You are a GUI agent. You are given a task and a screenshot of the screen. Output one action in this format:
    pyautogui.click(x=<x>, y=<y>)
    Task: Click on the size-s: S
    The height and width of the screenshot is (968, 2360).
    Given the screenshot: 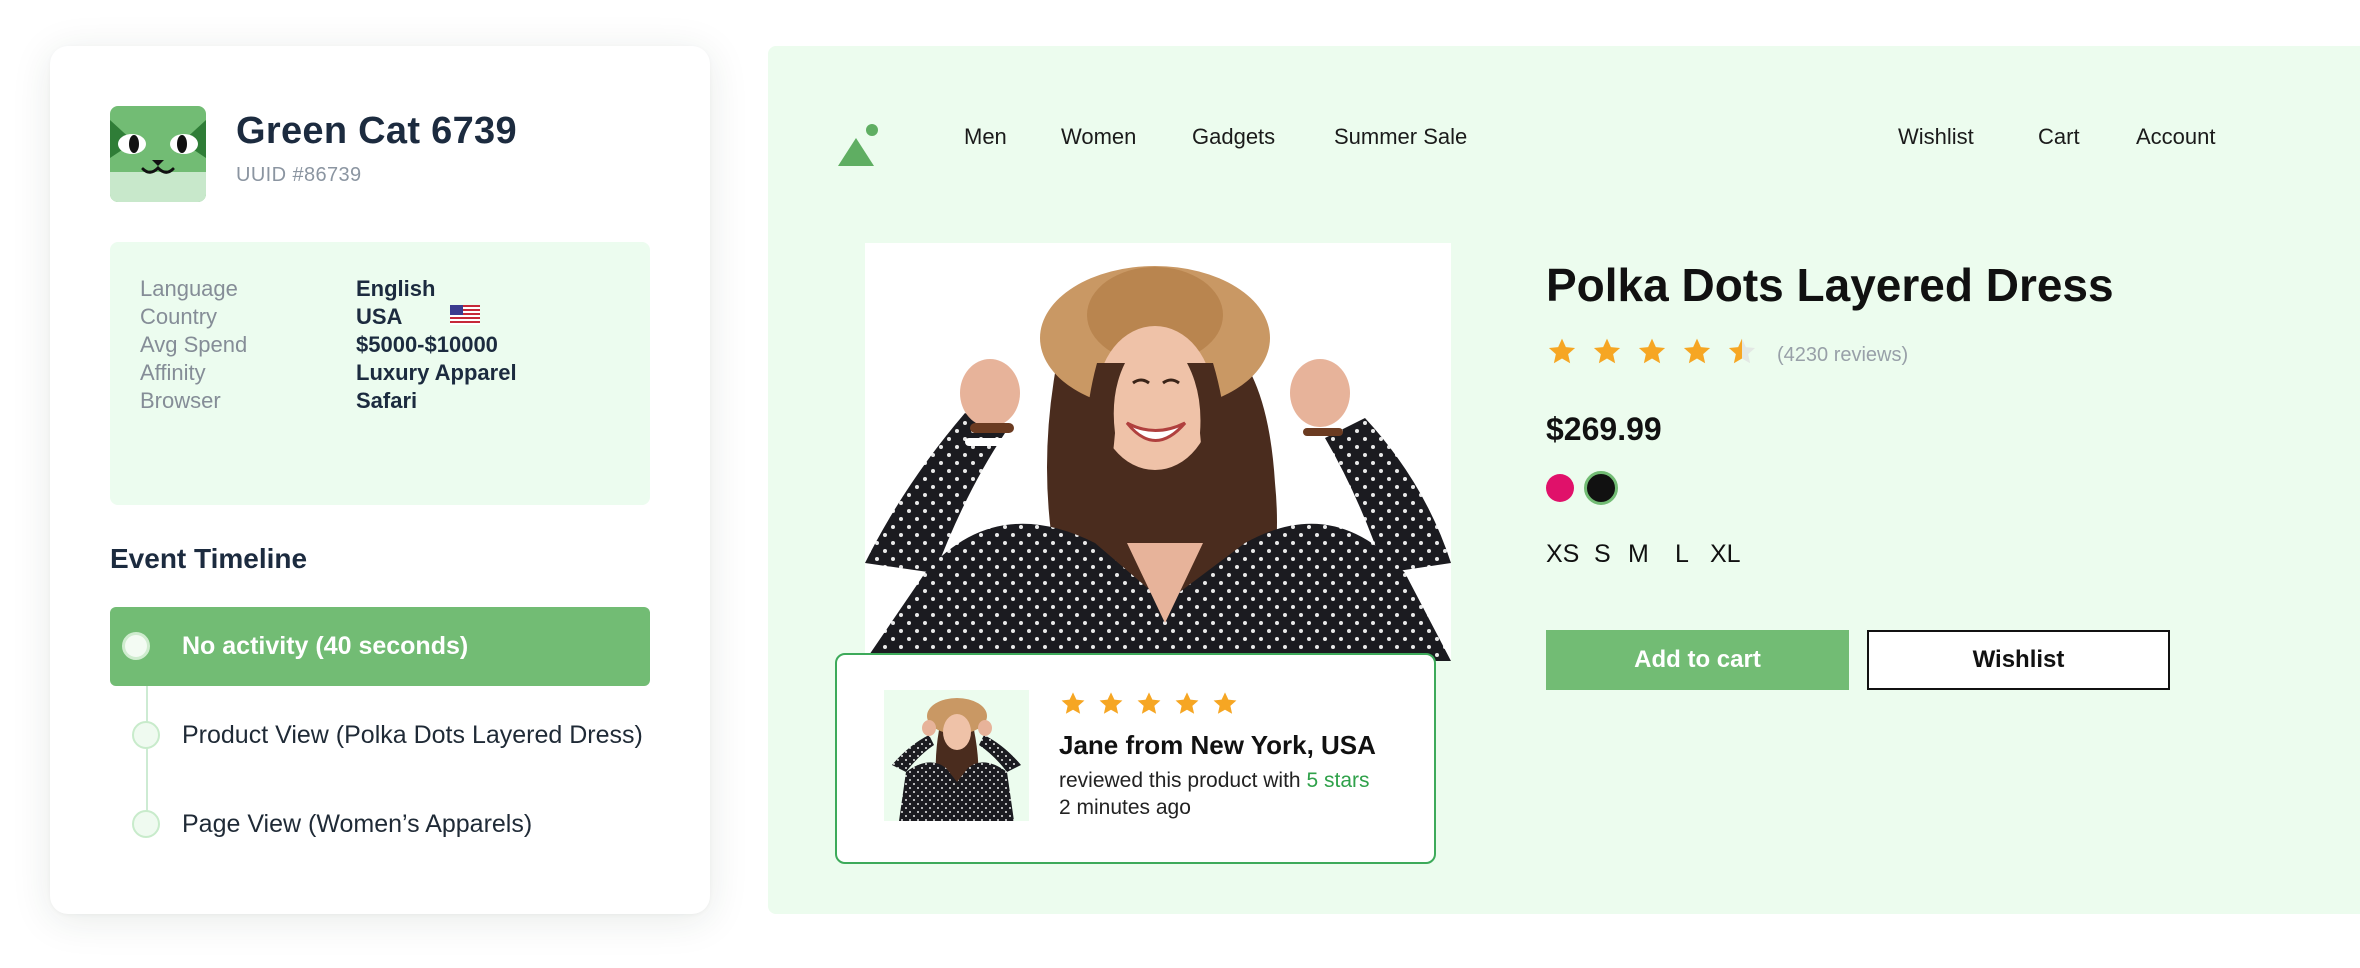 What is the action you would take?
    pyautogui.click(x=1602, y=554)
    